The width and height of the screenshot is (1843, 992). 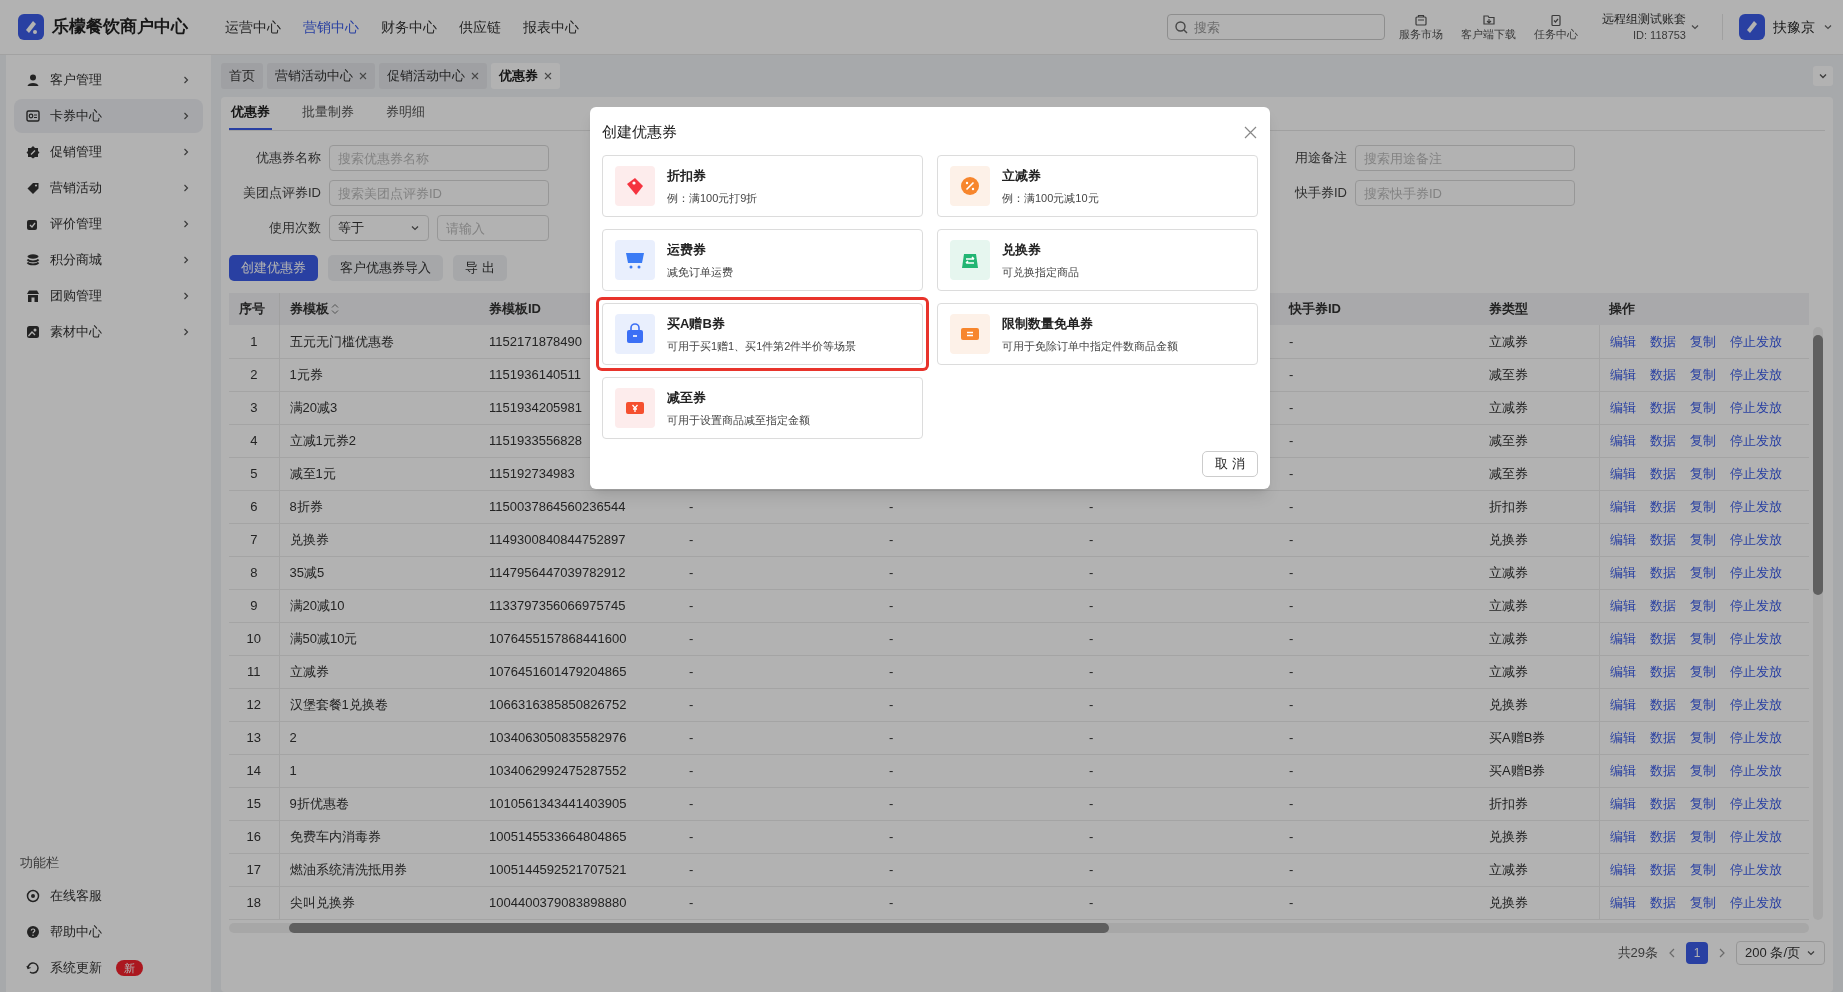 I want to click on toolbar-button: 服务市场, so click(x=1421, y=27).